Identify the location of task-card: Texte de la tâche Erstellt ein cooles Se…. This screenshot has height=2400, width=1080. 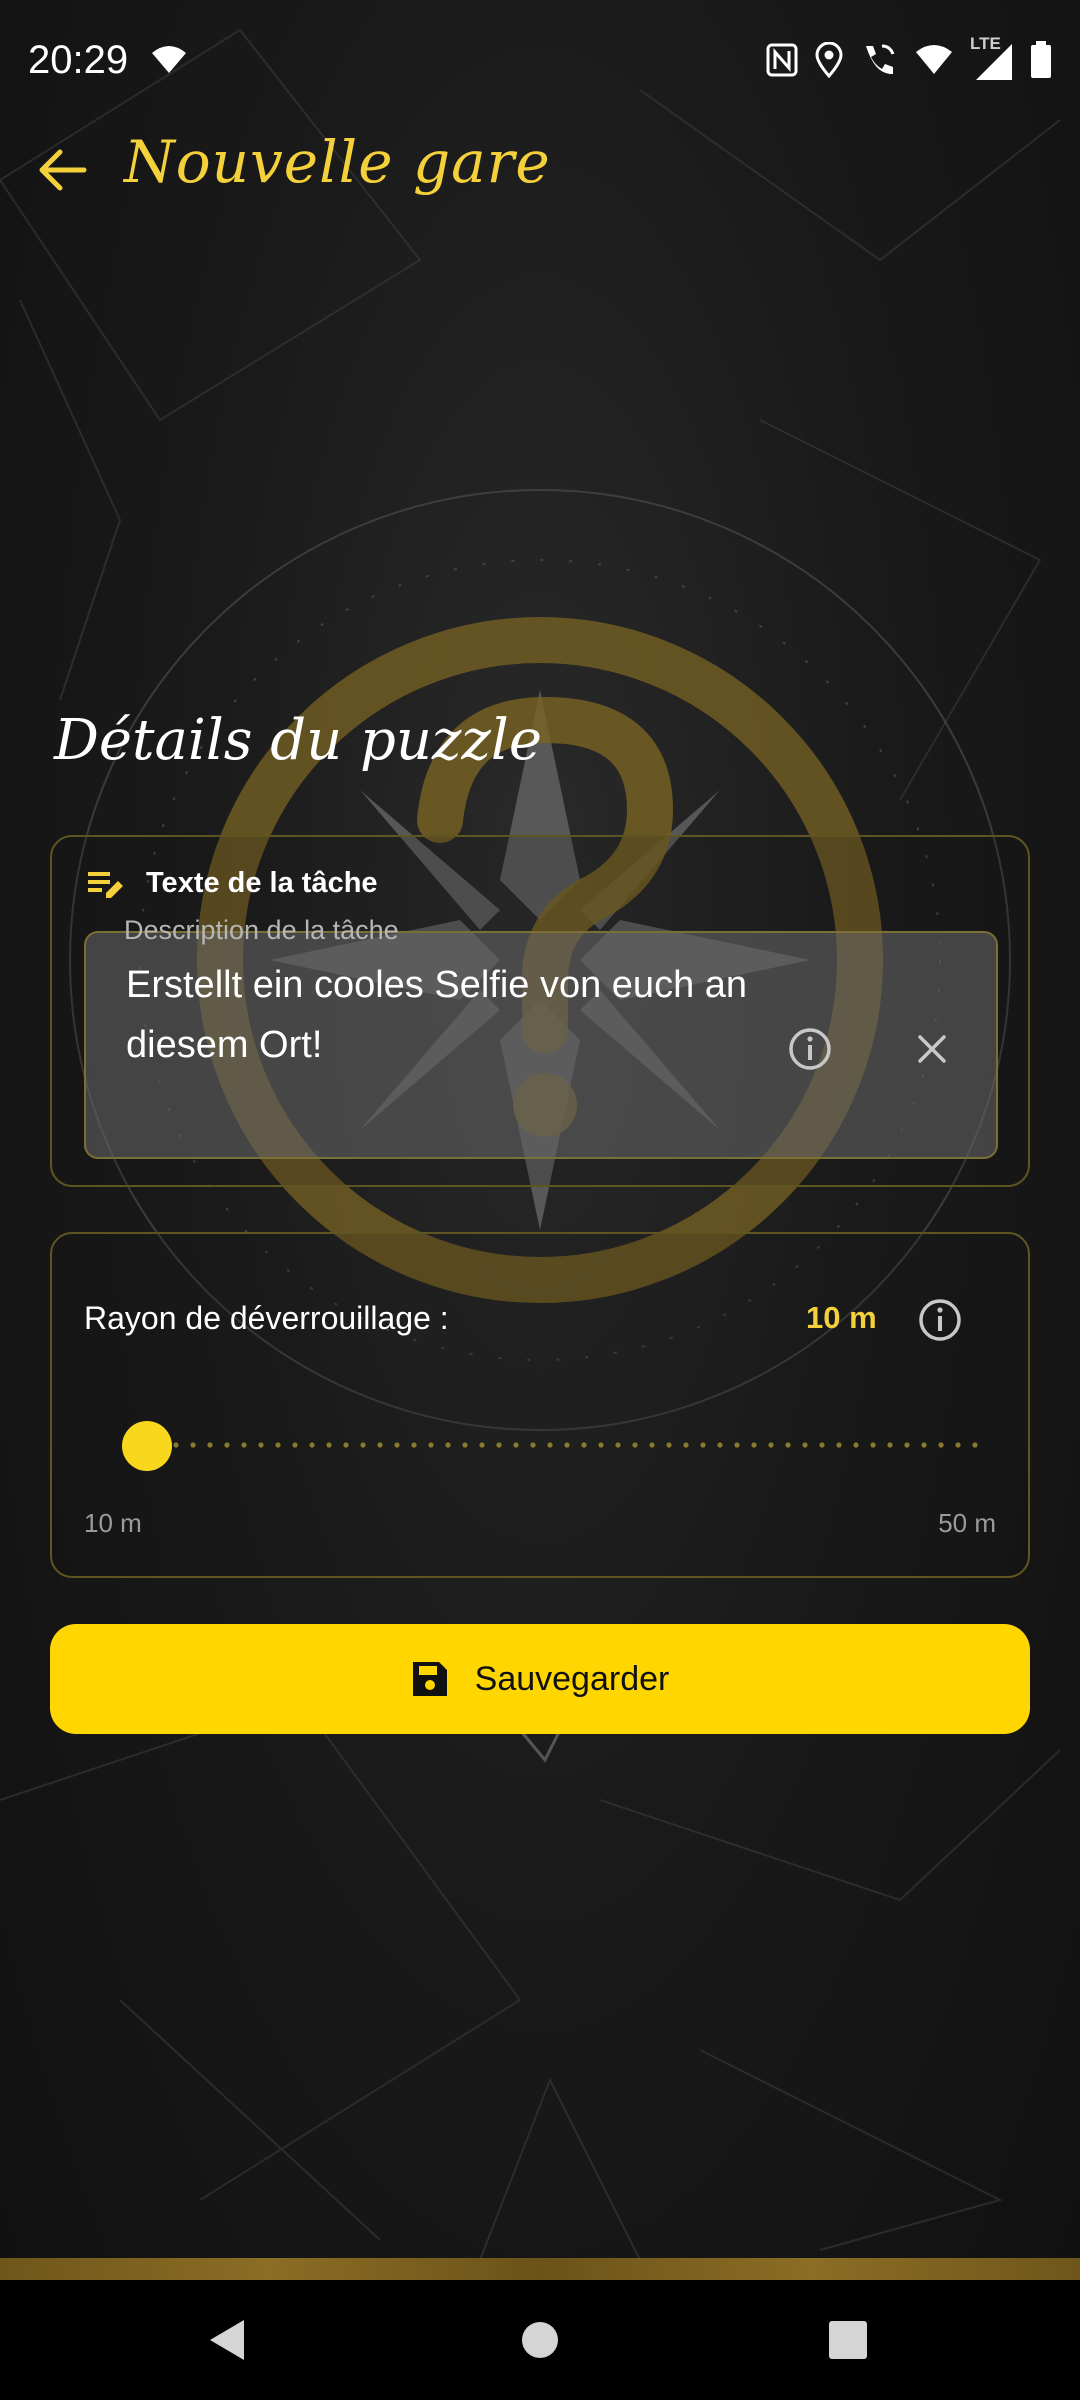
(540, 1011).